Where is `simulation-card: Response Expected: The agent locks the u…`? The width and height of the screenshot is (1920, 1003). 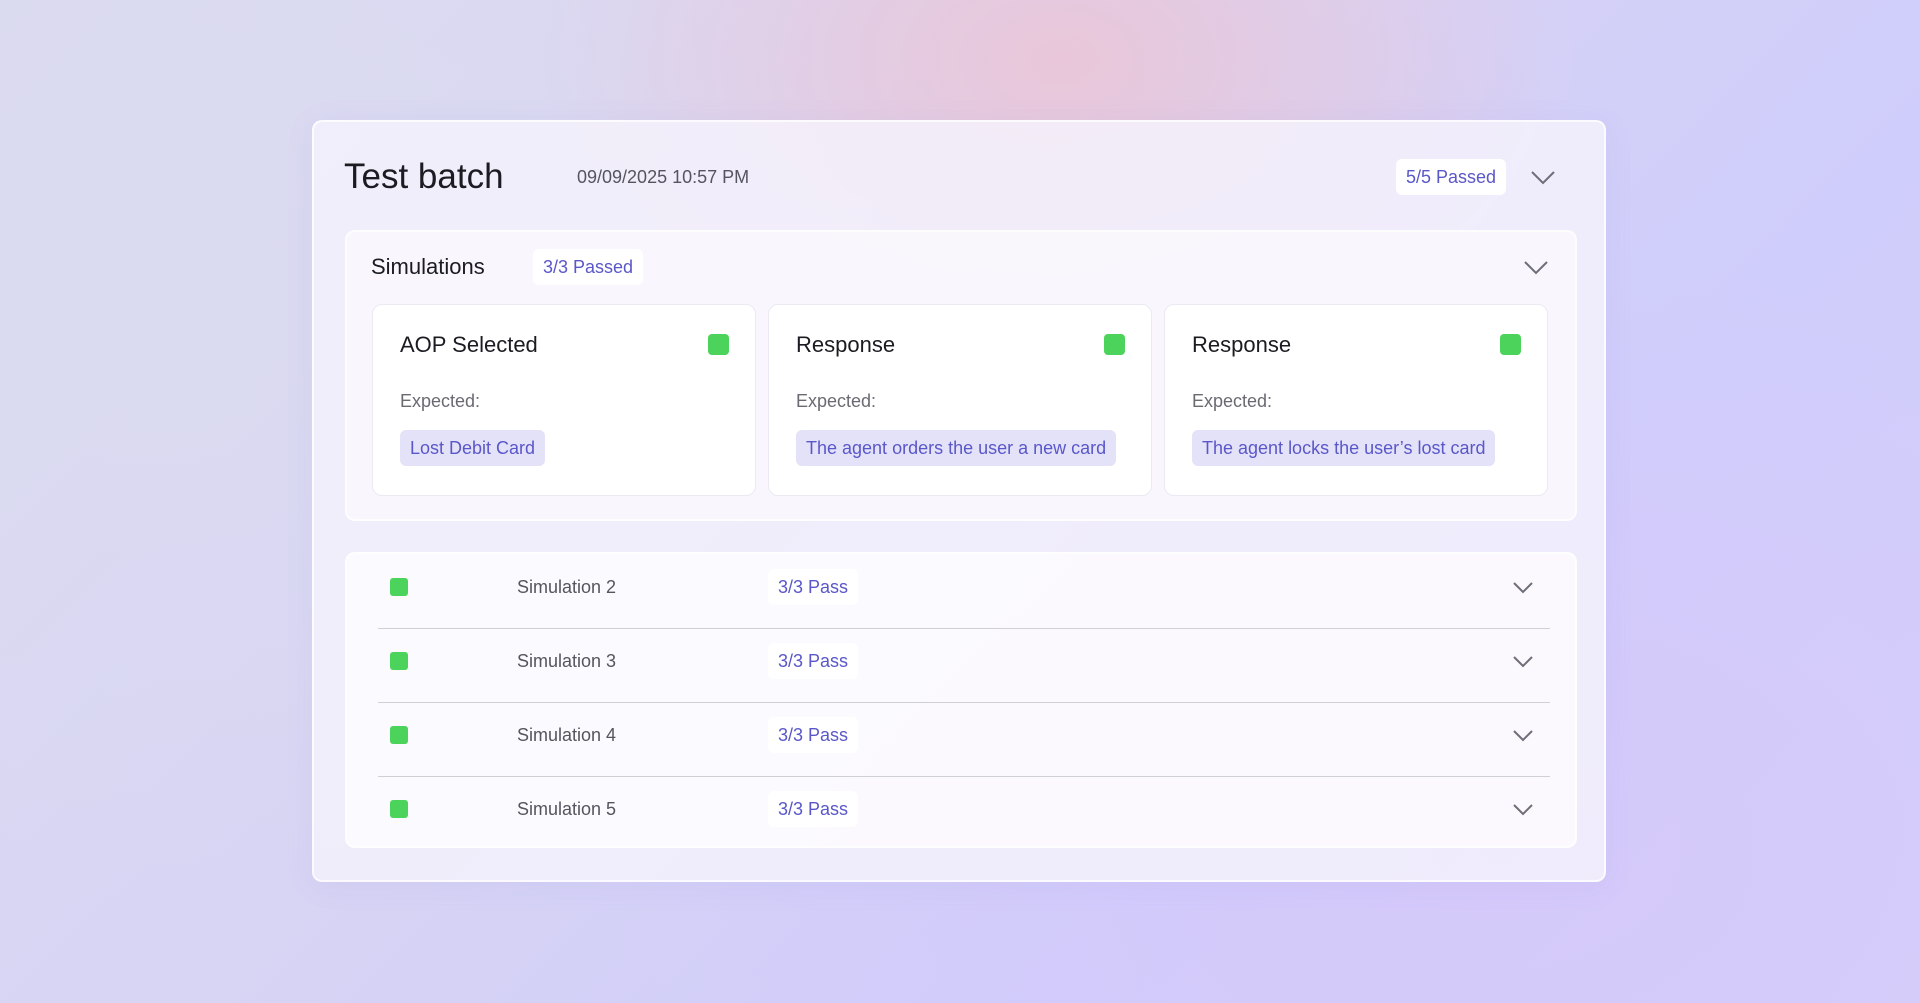
simulation-card: Response Expected: The agent locks the u… is located at coordinates (1356, 400).